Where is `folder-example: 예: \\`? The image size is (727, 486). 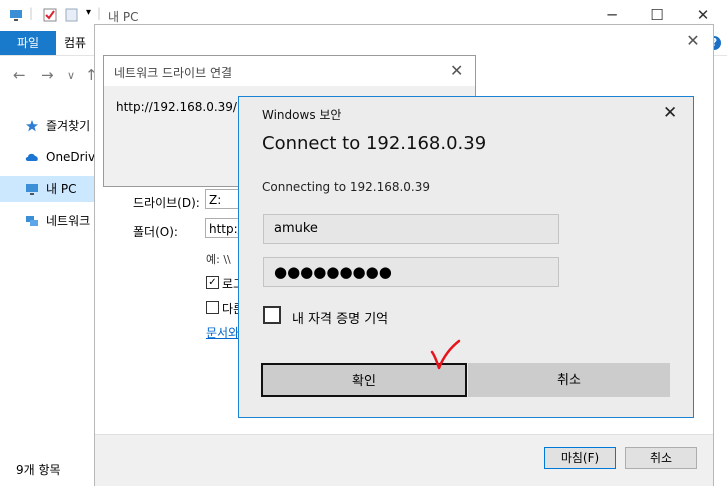 folder-example: 예: \\ is located at coordinates (218, 259).